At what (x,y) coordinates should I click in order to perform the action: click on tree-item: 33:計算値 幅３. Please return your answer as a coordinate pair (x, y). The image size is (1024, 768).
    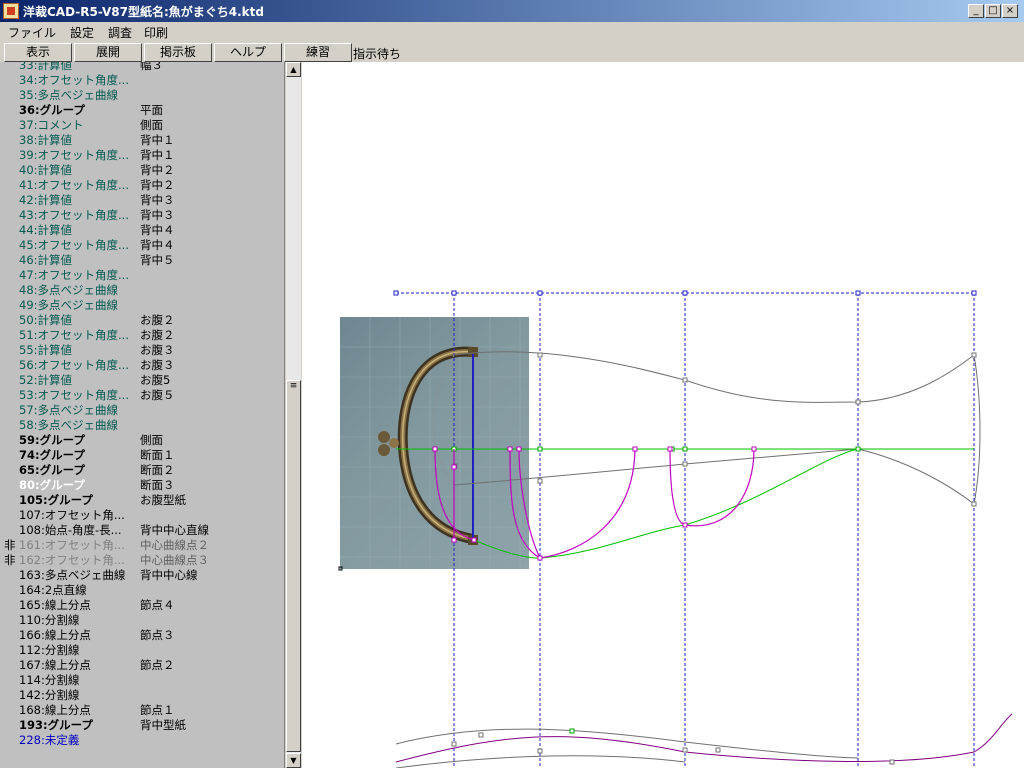
    Looking at the image, I should click on (142, 67).